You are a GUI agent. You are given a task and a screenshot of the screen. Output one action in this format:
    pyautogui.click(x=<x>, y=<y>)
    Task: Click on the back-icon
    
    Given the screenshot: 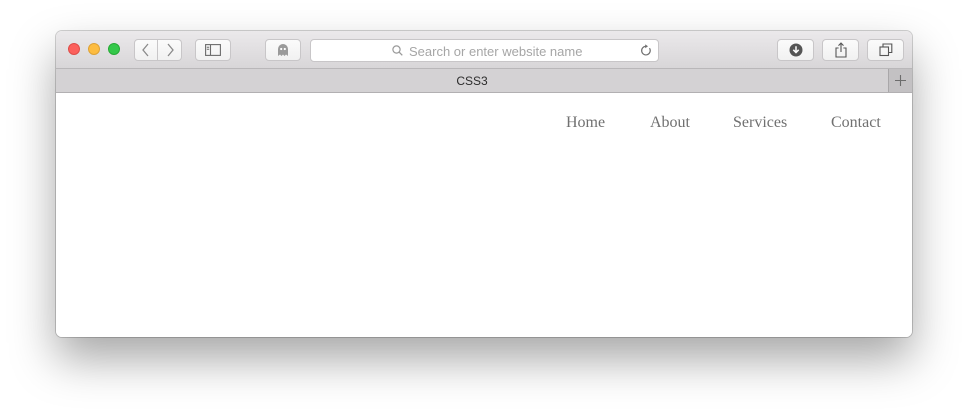 What is the action you would take?
    pyautogui.click(x=145, y=50)
    